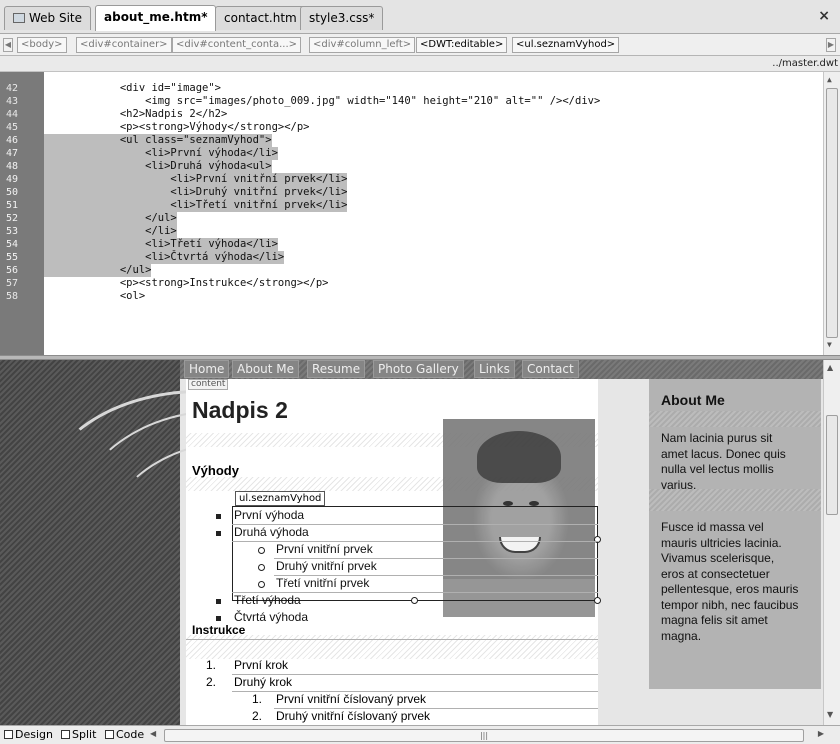 Image resolution: width=840 pixels, height=744 pixels. I want to click on code-icon, so click(109, 734).